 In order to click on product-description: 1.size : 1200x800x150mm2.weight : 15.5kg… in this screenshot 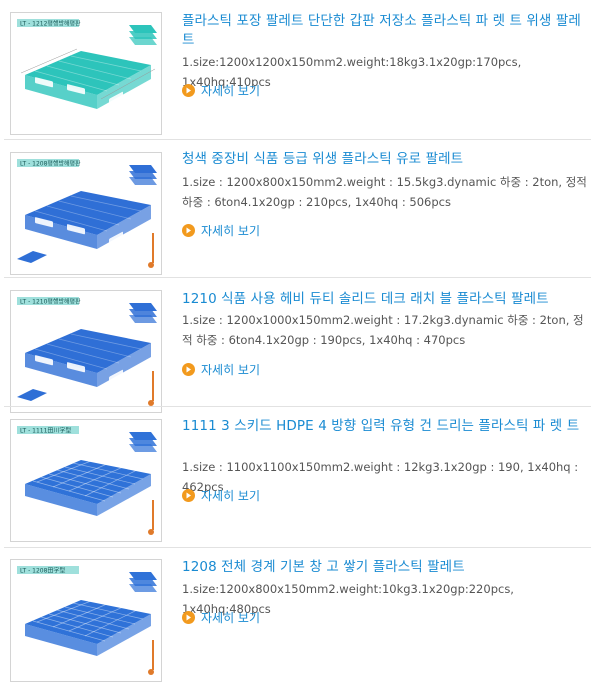, I will do `click(384, 192)`.